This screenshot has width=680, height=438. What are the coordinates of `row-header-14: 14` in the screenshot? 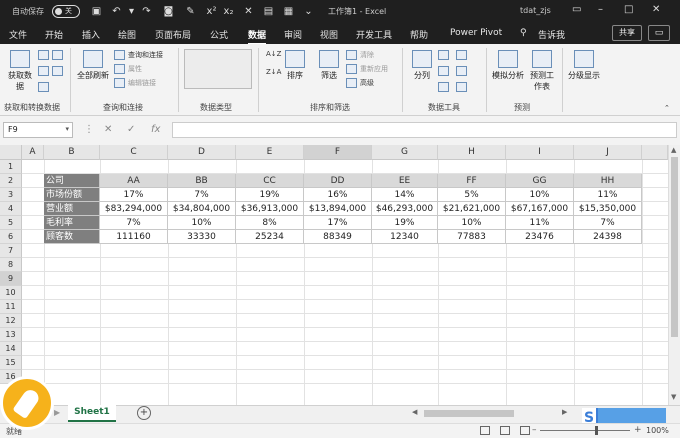 It's located at (11, 349).